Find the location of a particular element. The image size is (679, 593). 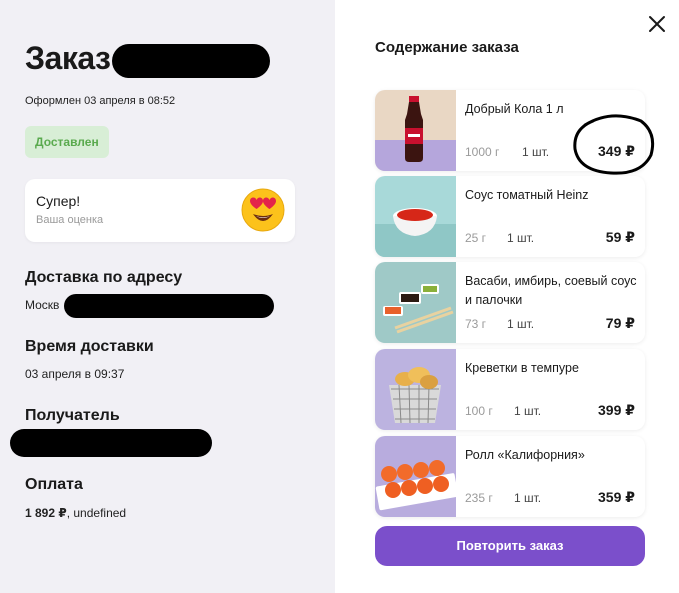

payment-method: , undefined is located at coordinates (96, 513).